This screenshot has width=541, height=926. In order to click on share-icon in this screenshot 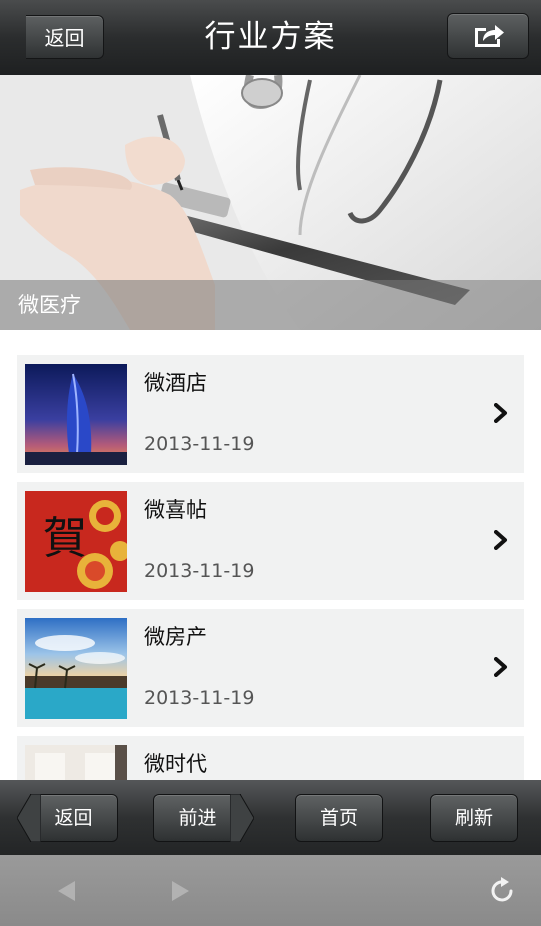, I will do `click(489, 36)`.